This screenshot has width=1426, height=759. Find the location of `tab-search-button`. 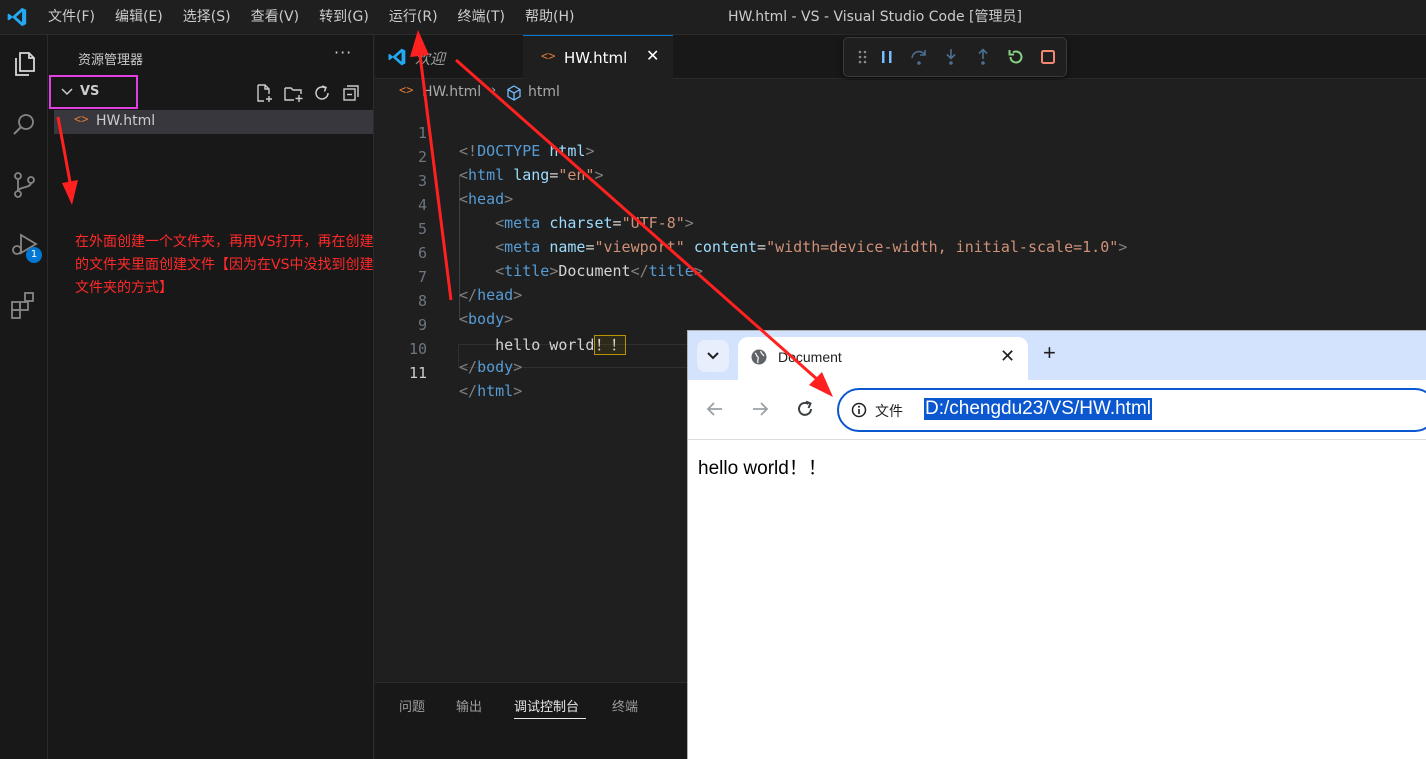

tab-search-button is located at coordinates (713, 356).